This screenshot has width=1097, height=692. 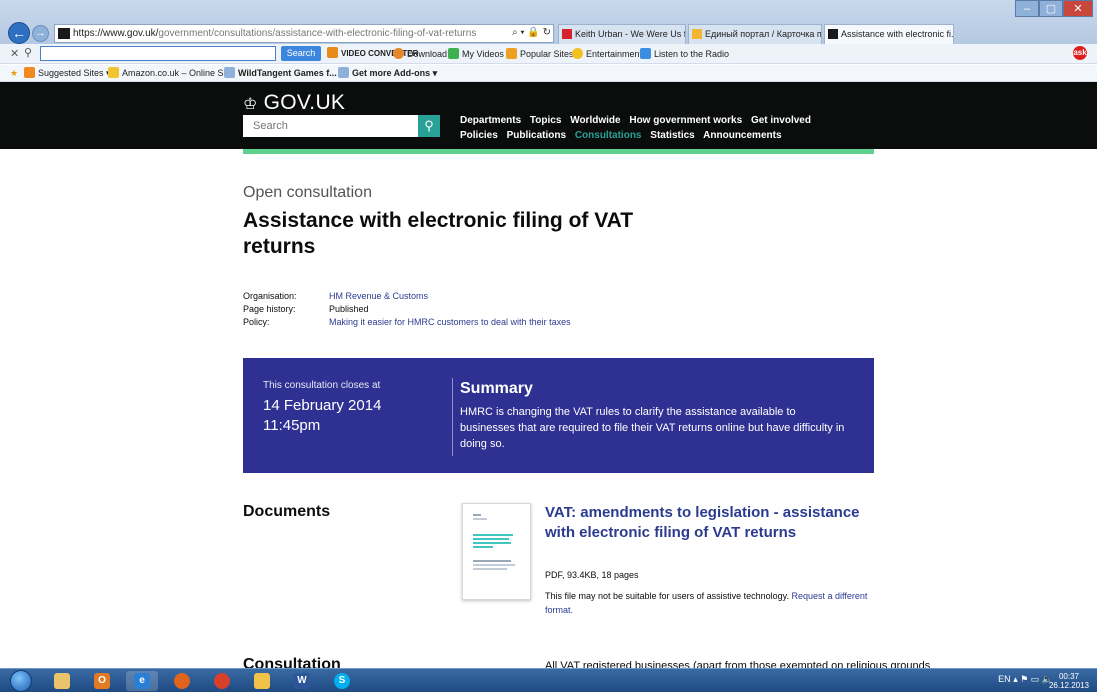 I want to click on taskbar-skype: S, so click(x=342, y=681).